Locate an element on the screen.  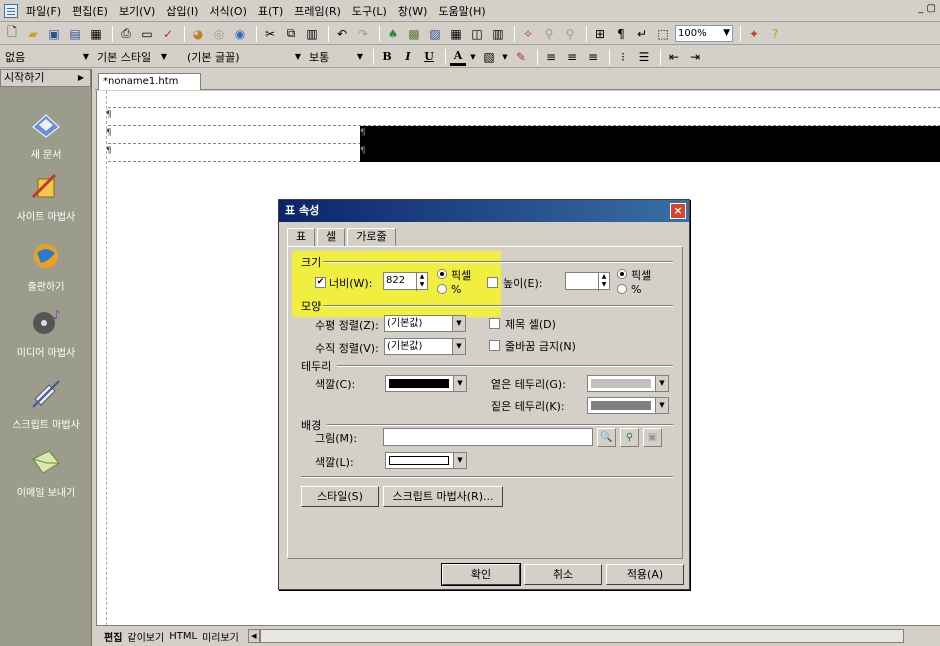
image-path-input is located at coordinates (488, 437).